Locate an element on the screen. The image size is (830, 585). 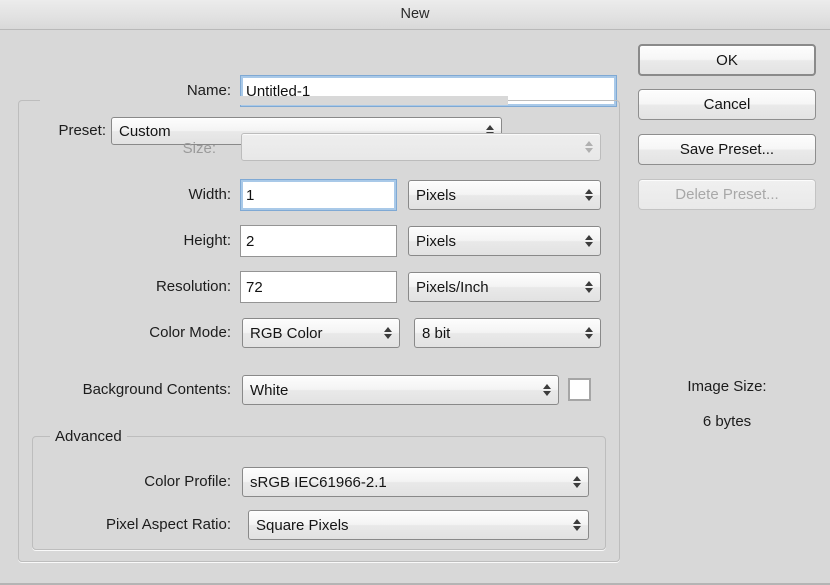
resolution-unit-select: Pixels/Inch is located at coordinates (504, 287).